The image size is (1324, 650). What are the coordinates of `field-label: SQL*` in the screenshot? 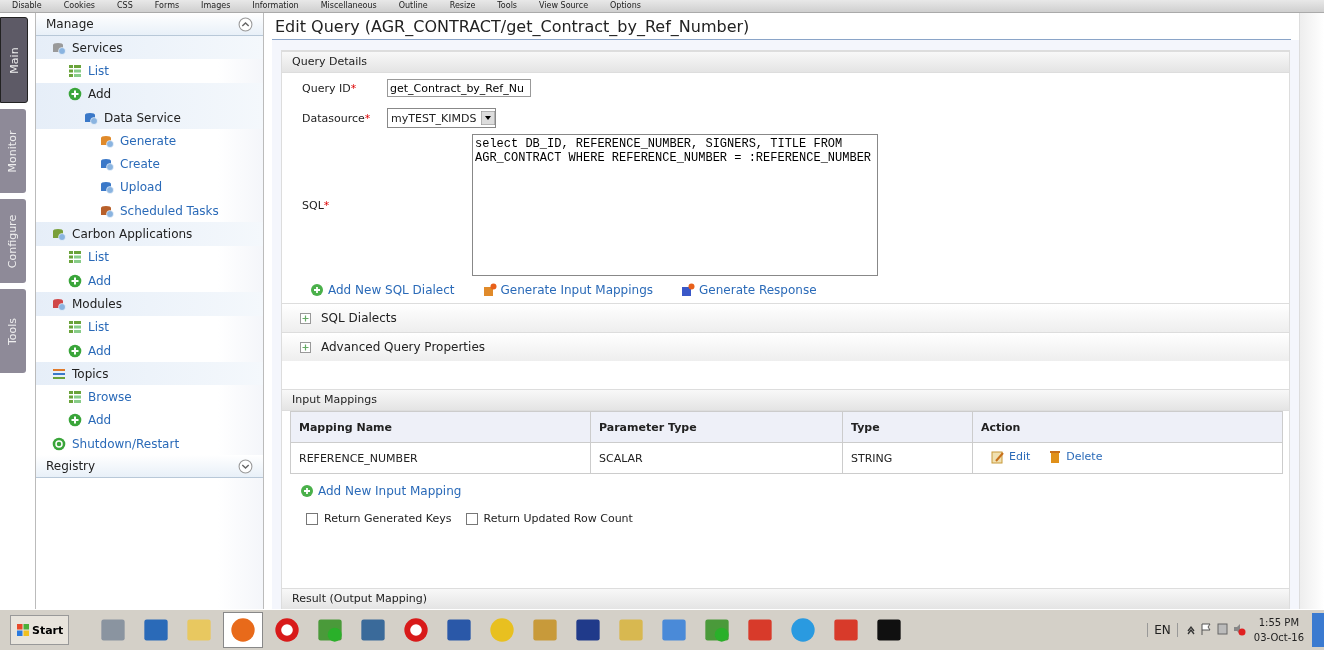 It's located at (316, 205).